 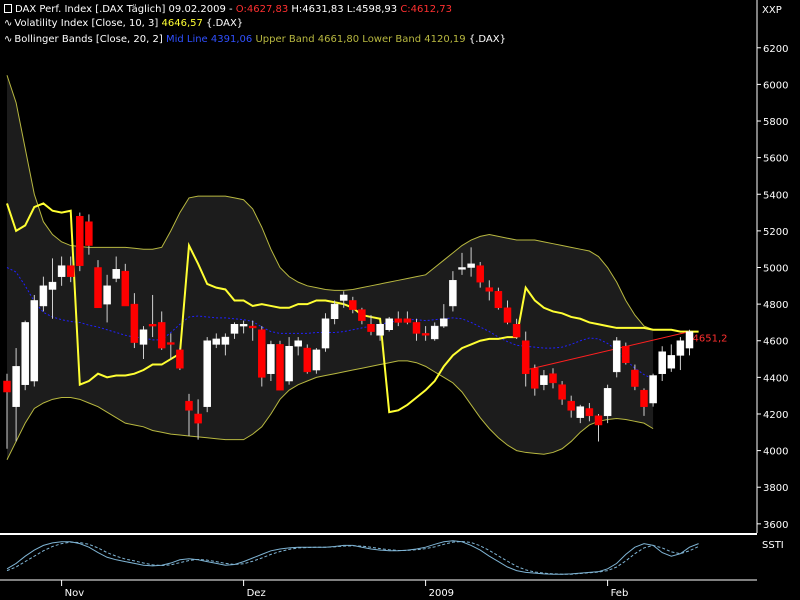 I want to click on y-tick-label: 5200, so click(x=775, y=232).